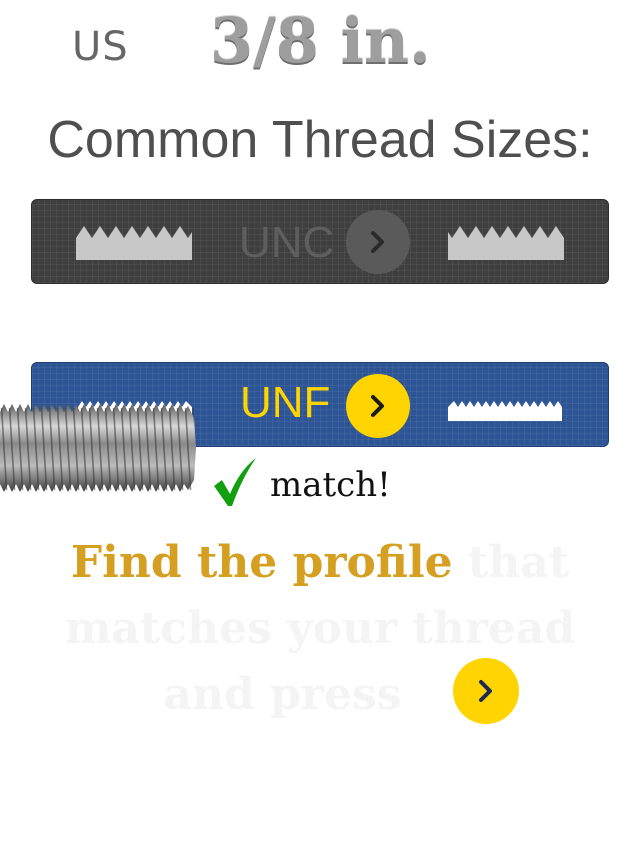 The height and width of the screenshot is (854, 640). What do you see at coordinates (261, 562) in the screenshot?
I see `instruction-highlight: Find the profile` at bounding box center [261, 562].